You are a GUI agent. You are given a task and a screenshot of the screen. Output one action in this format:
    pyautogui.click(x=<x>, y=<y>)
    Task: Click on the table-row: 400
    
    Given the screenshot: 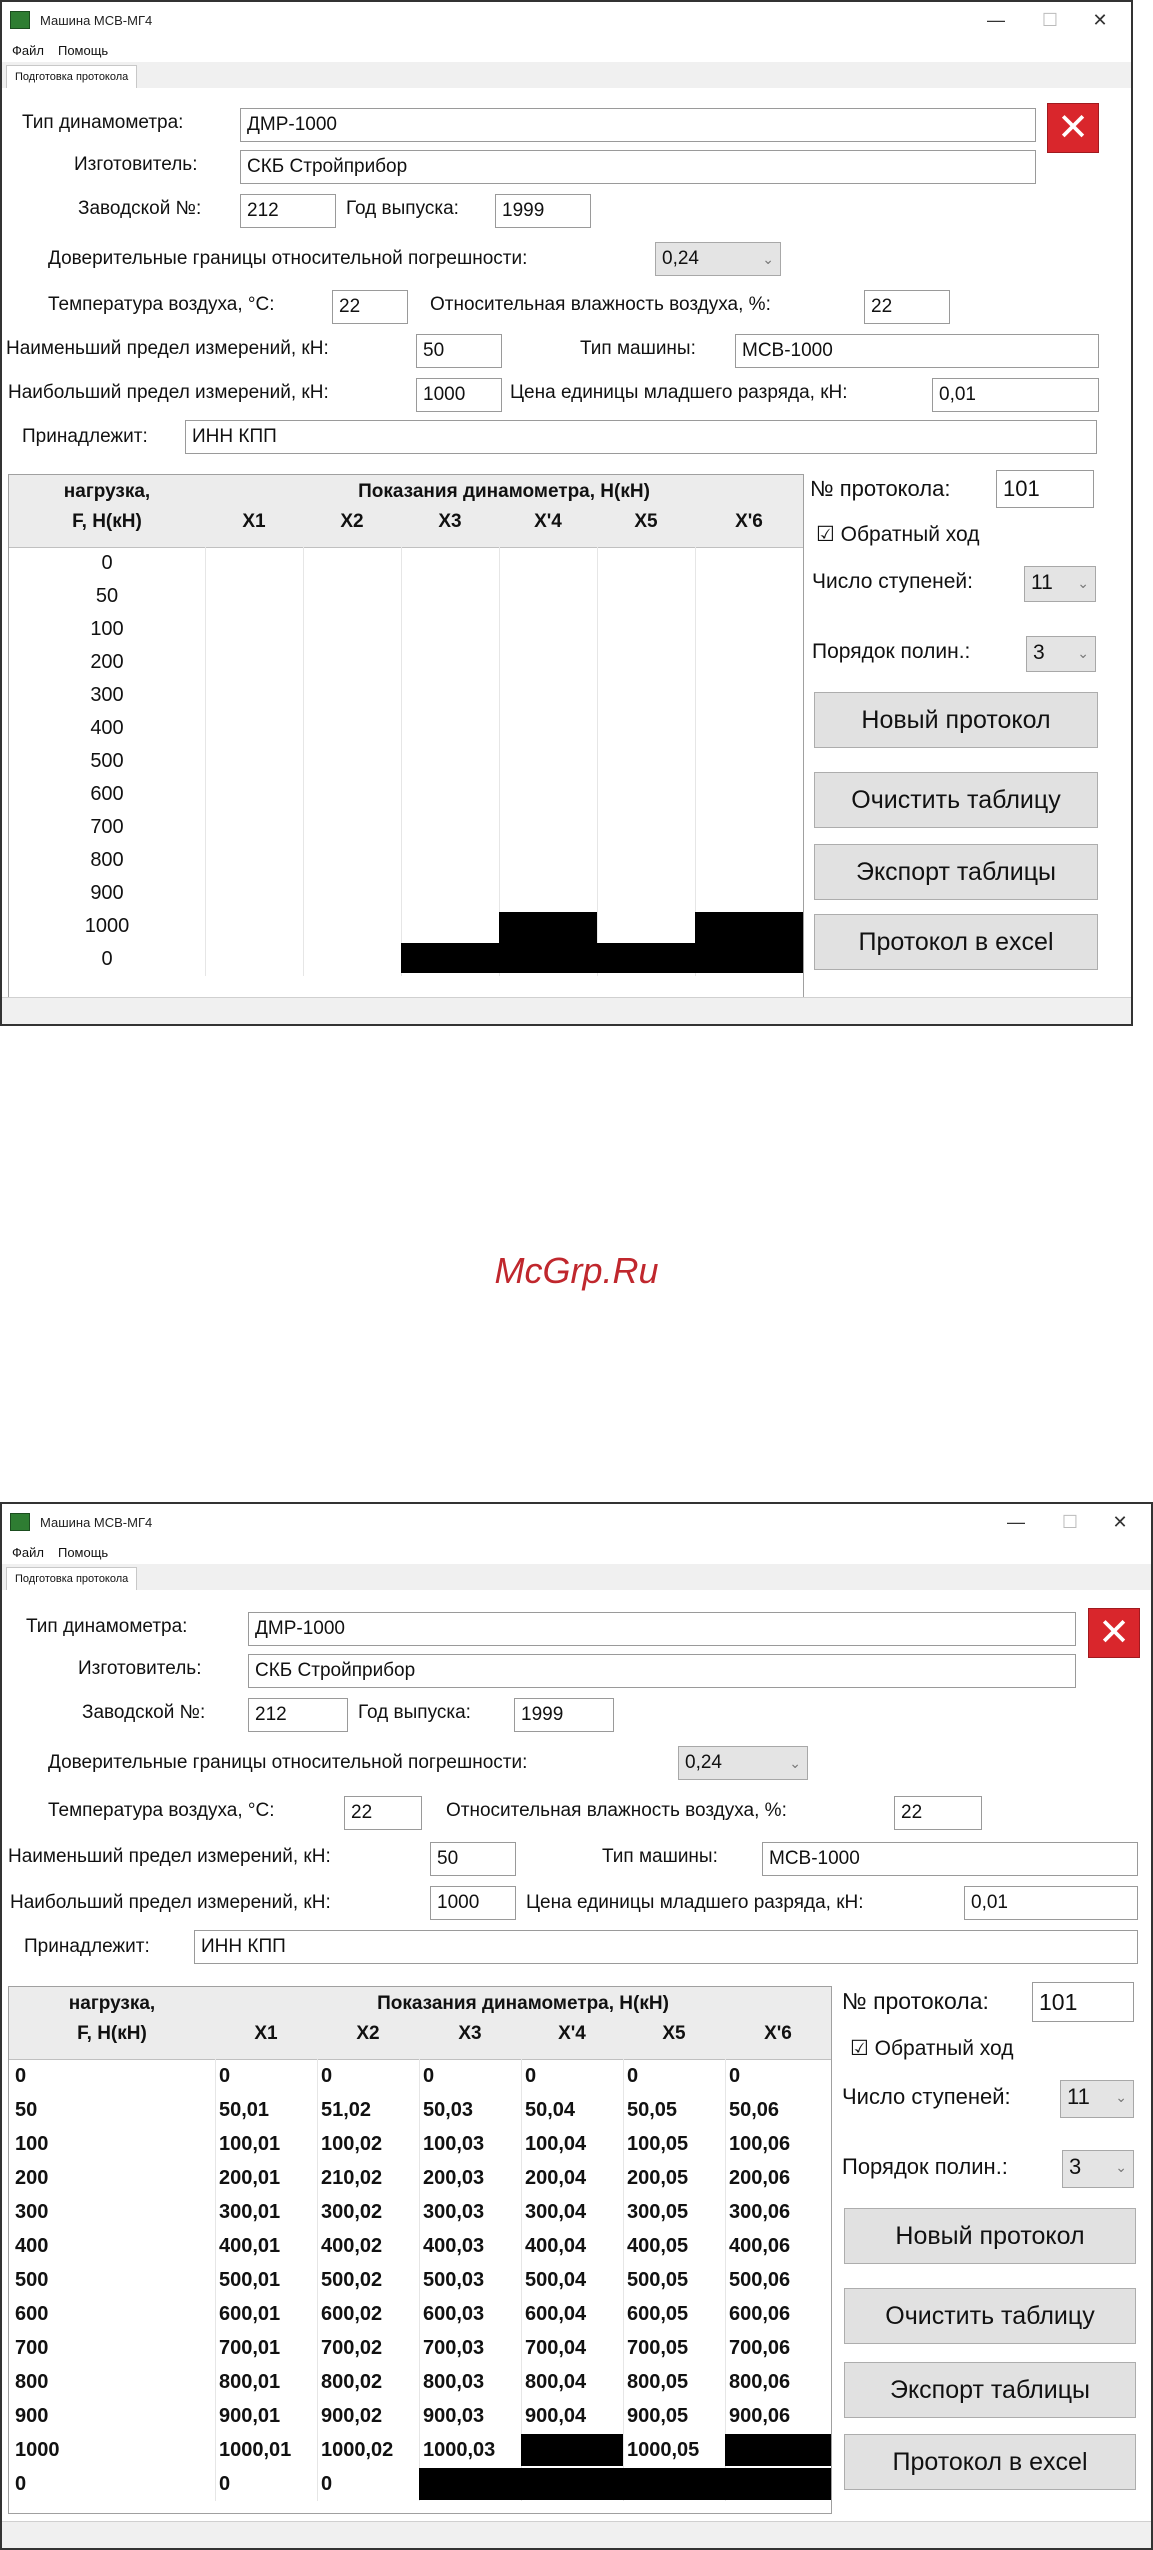 What is the action you would take?
    pyautogui.click(x=406, y=728)
    